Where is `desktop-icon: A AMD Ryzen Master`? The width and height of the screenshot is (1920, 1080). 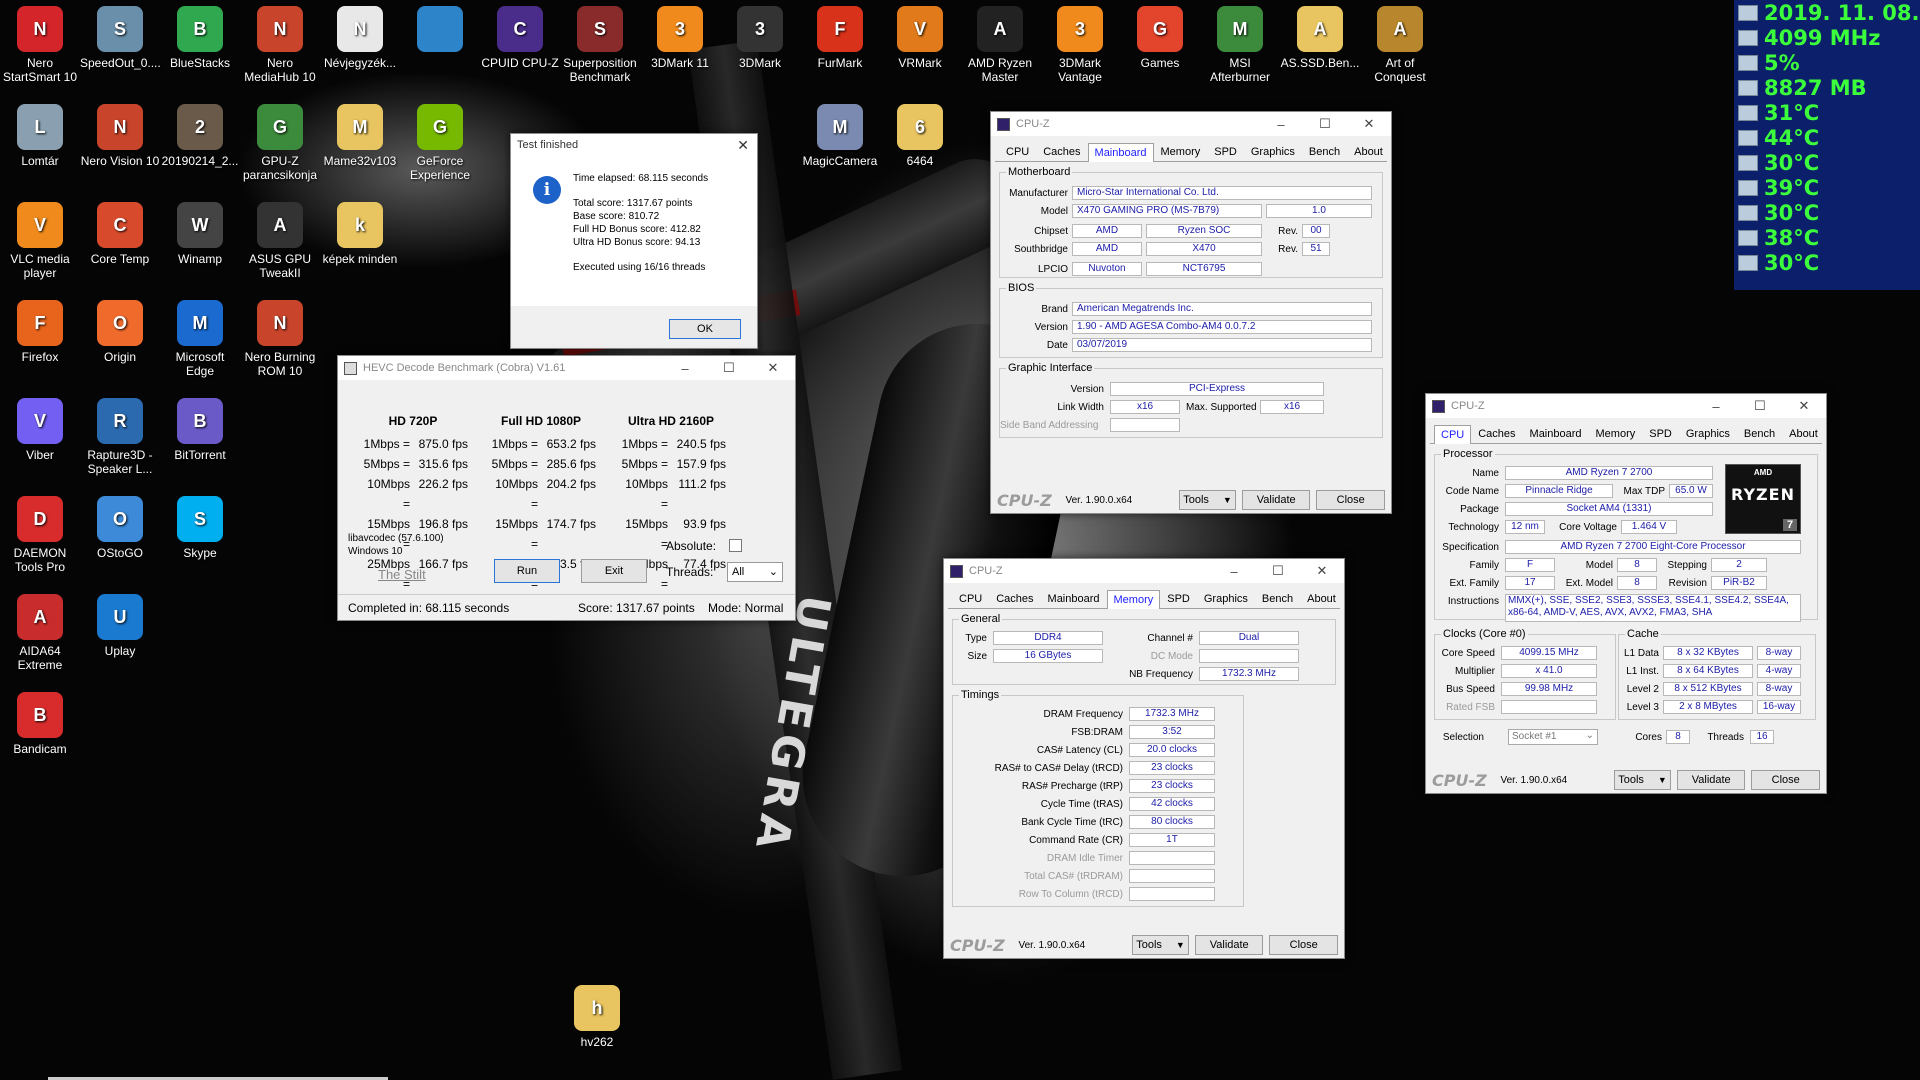
desktop-icon: A AMD Ryzen Master is located at coordinates (1000, 45).